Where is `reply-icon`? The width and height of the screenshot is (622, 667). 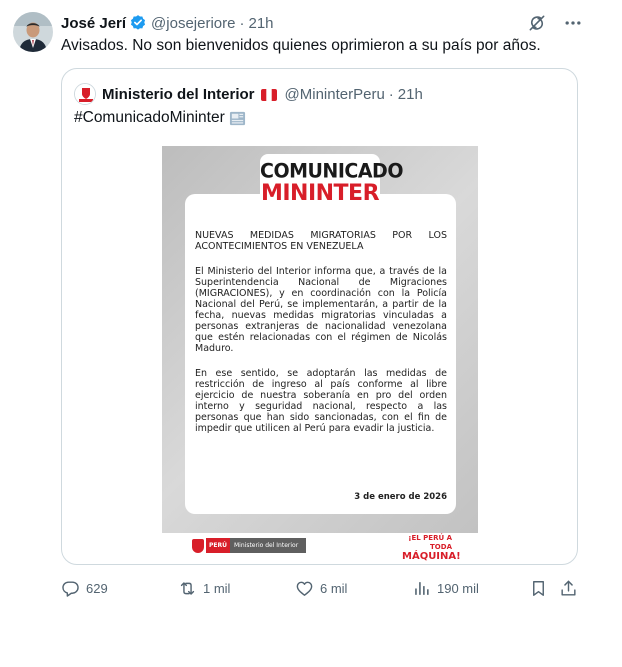
reply-icon is located at coordinates (70, 588).